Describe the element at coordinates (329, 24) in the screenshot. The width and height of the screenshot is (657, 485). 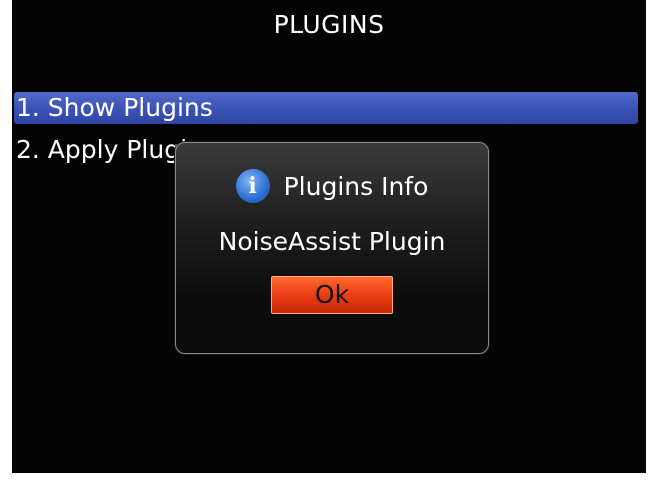
I see `page-title: PLUGINS` at that location.